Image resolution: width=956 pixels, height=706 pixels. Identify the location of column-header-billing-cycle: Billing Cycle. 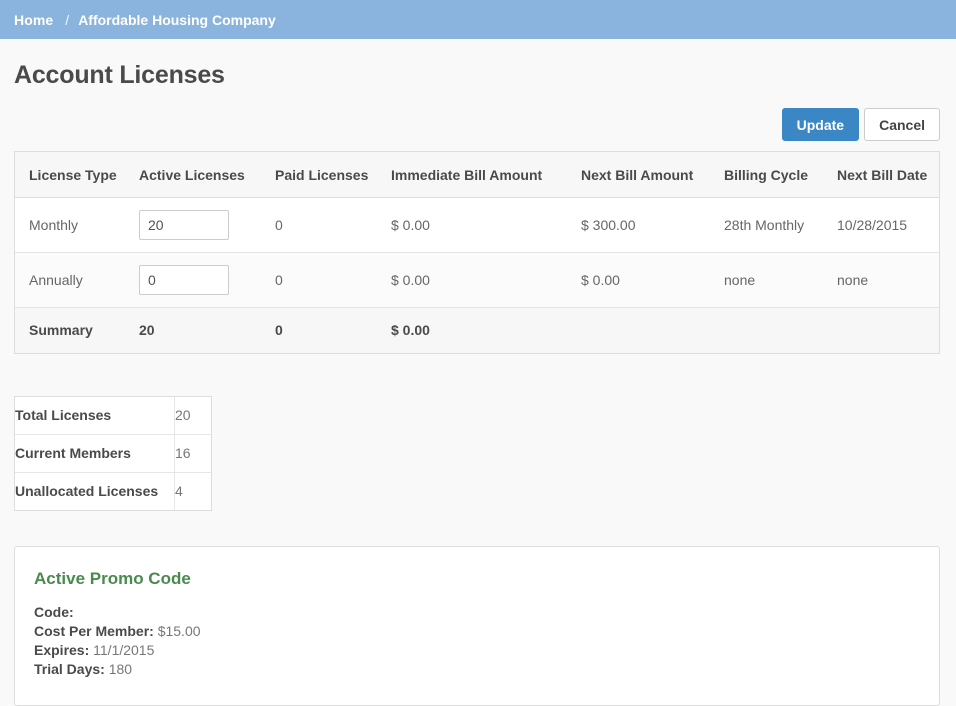
(780, 175).